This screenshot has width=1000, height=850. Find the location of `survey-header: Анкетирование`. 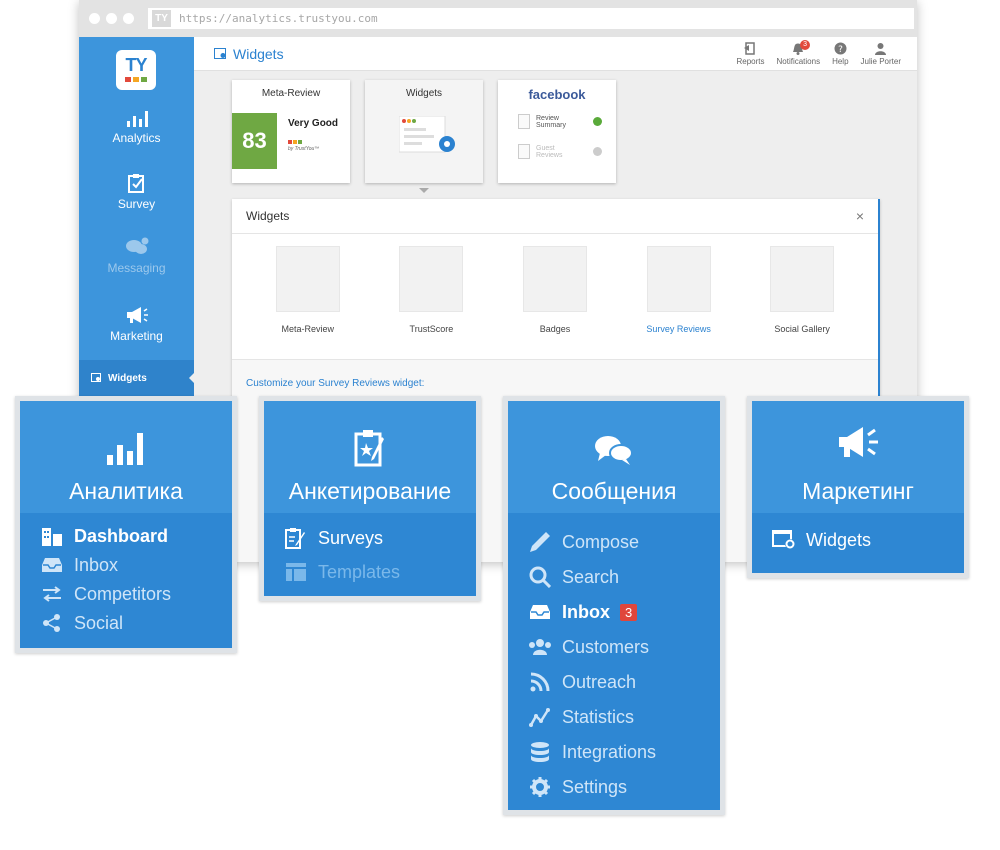

survey-header: Анкетирование is located at coordinates (370, 457).